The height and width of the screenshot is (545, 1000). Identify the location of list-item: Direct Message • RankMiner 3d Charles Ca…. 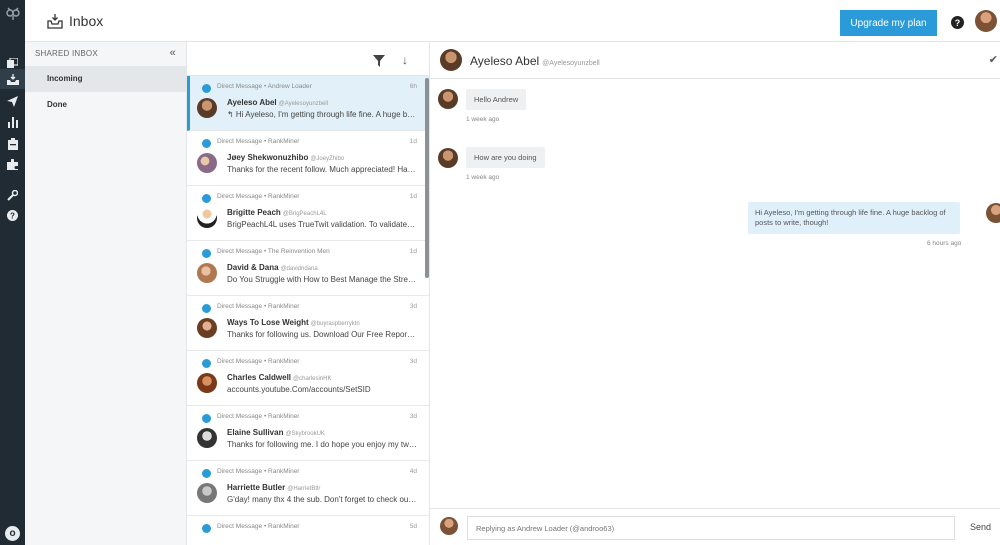
(308, 378).